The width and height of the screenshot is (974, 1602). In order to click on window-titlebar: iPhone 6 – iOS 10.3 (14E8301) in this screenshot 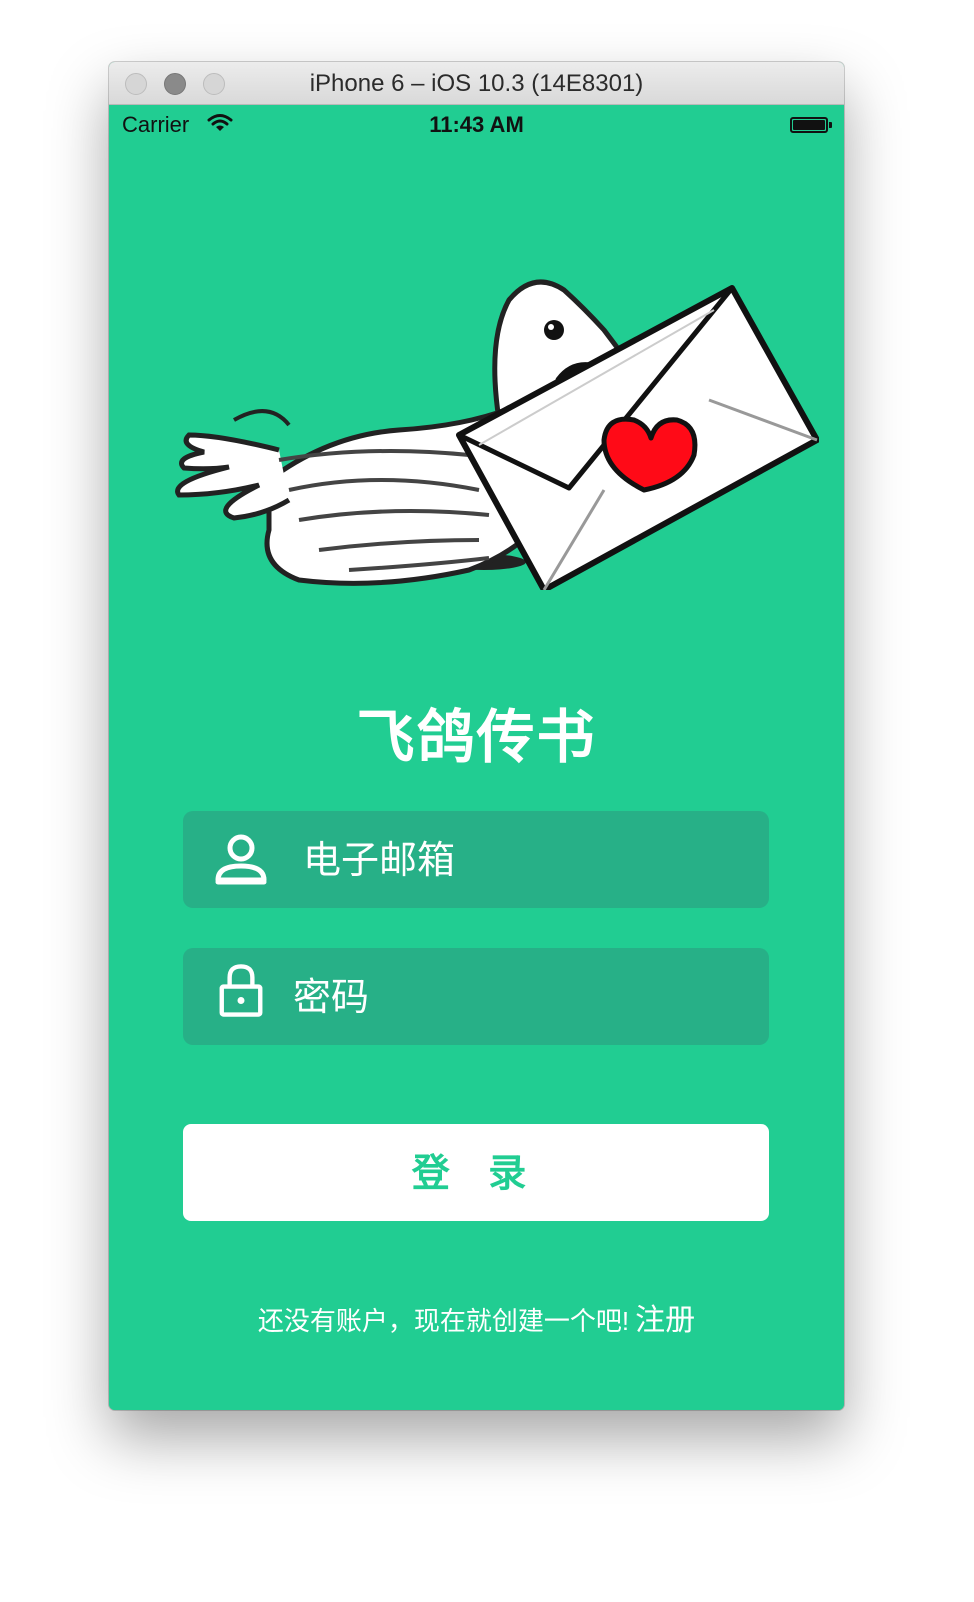, I will do `click(476, 83)`.